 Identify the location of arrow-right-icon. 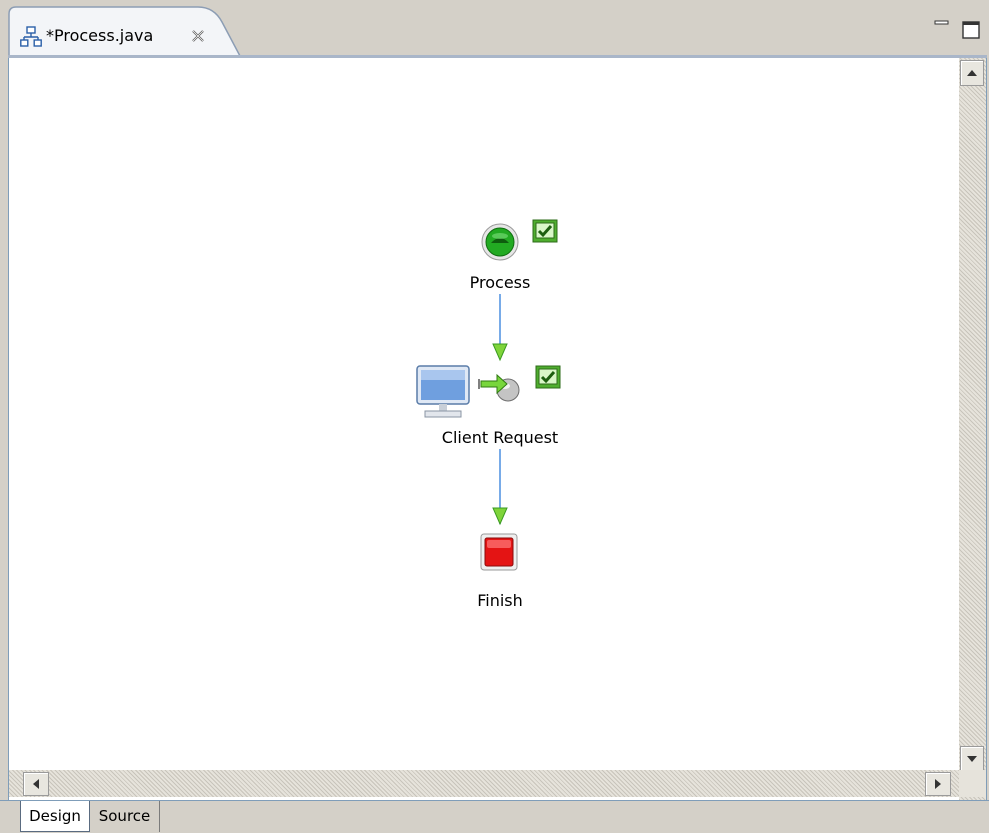
(938, 784).